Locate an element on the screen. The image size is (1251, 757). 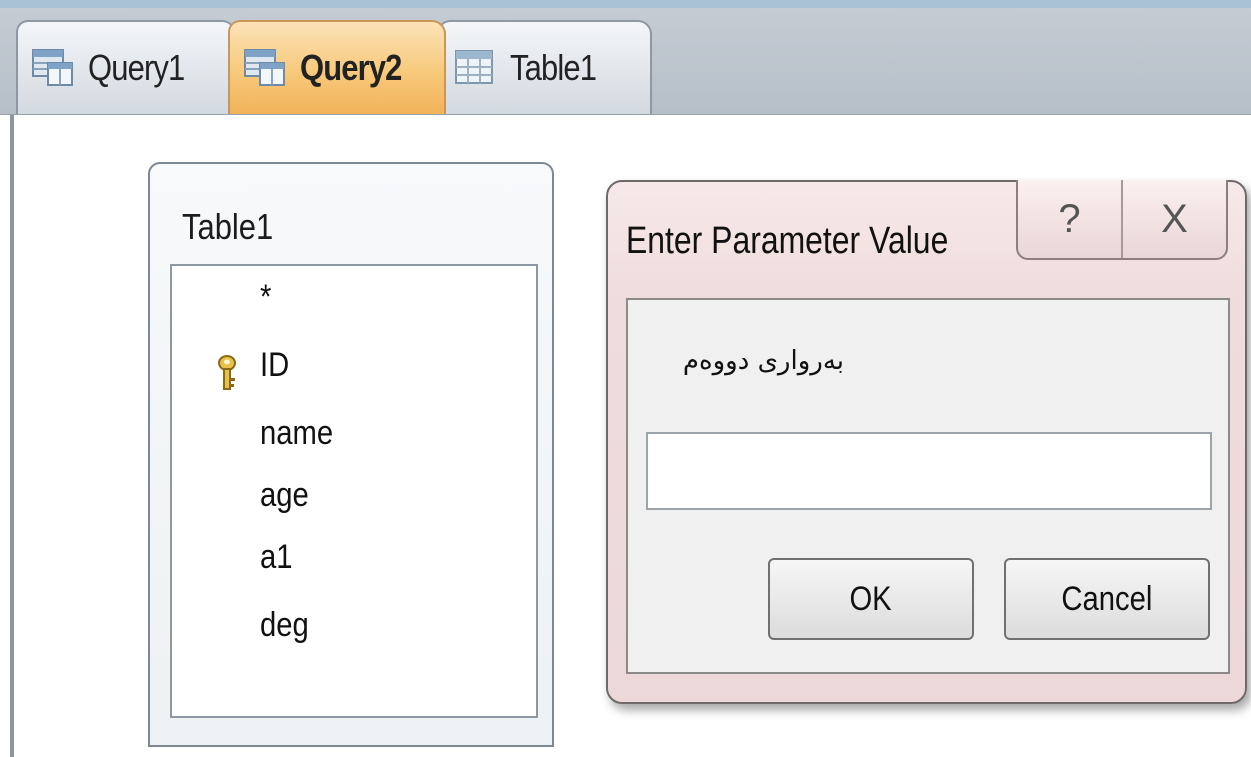
ok-button: OK is located at coordinates (871, 599).